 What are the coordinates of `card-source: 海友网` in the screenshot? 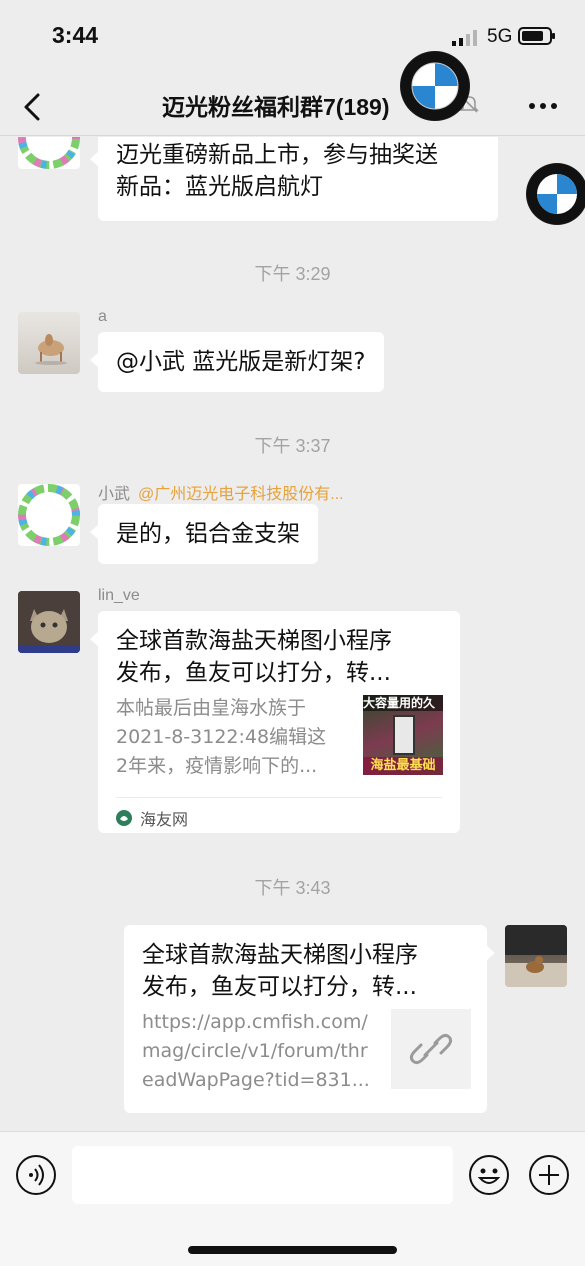 It's located at (152, 818).